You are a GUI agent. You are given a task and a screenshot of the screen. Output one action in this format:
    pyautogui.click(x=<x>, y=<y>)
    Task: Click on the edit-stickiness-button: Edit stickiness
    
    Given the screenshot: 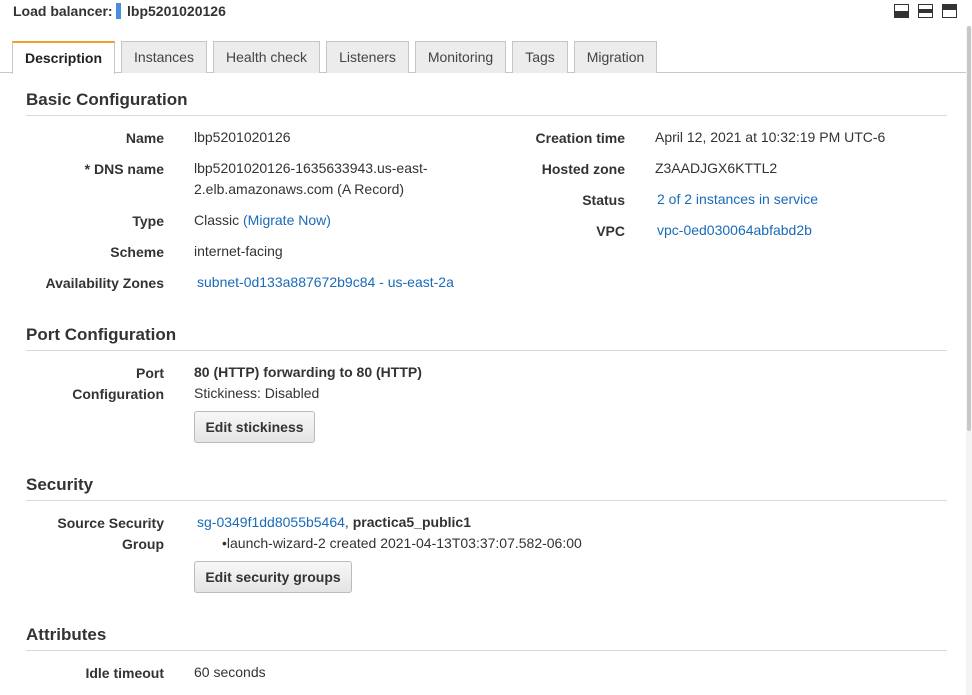 What is the action you would take?
    pyautogui.click(x=254, y=427)
    